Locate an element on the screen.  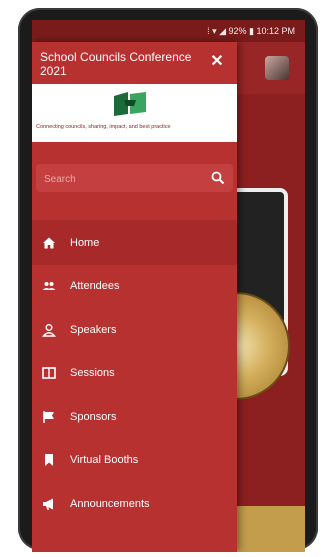
sidebar-item-sponsors: Sponsors is located at coordinates (134, 417).